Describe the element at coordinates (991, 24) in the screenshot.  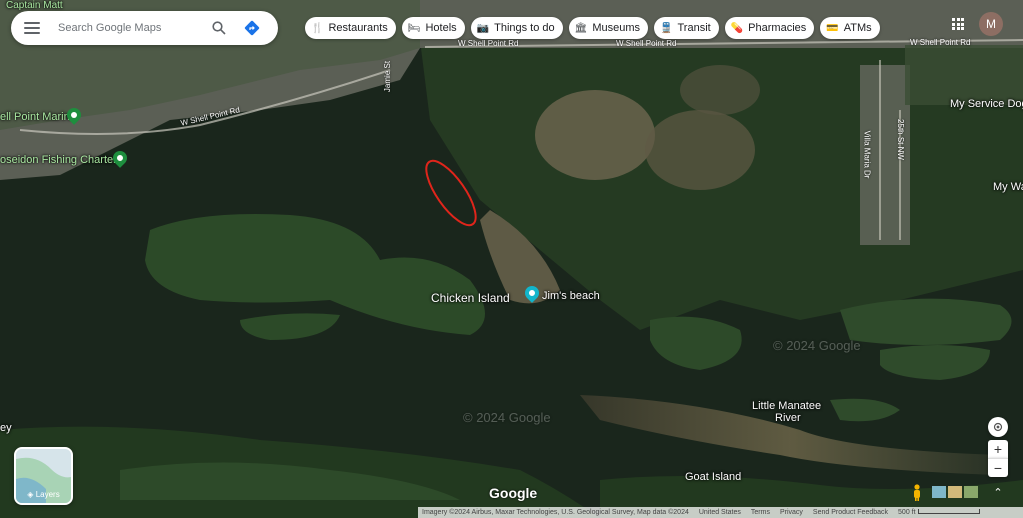
I see `account-avatar: M` at that location.